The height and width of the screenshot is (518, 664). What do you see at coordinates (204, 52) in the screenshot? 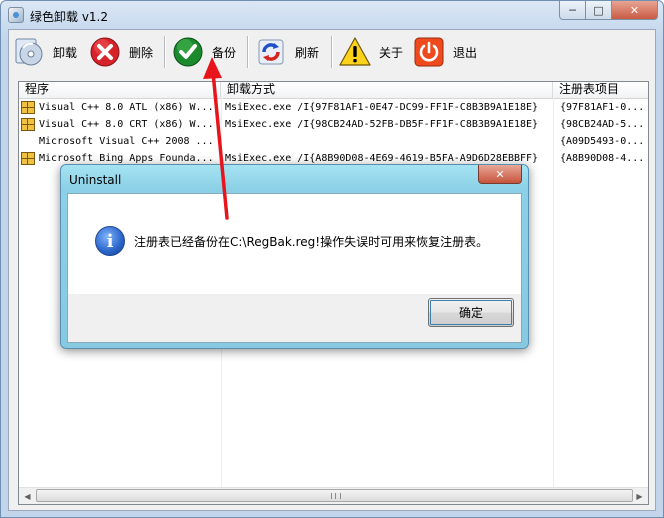
I see `backup-button: 备份` at bounding box center [204, 52].